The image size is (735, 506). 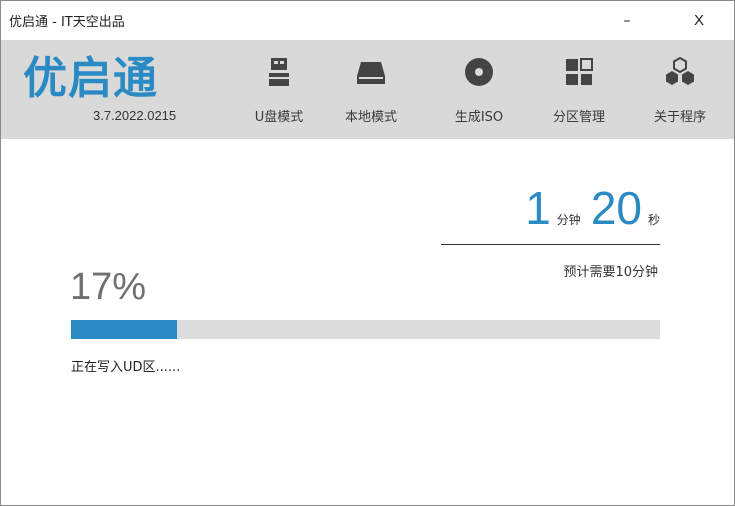 I want to click on timer-seconds-unit: 秒, so click(x=653, y=220).